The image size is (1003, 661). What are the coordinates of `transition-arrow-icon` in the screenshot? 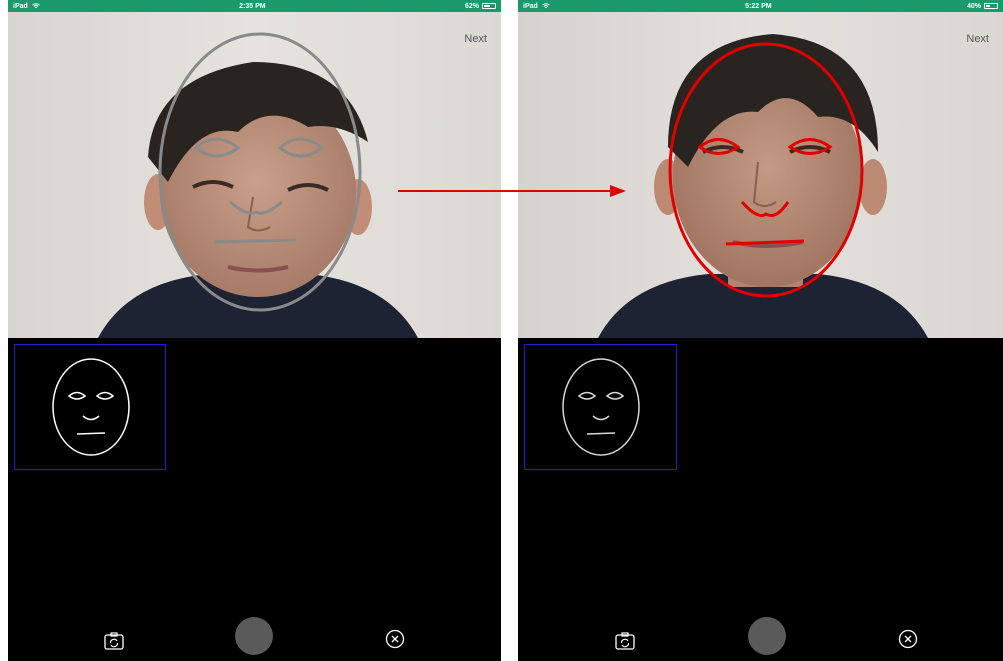 It's located at (512, 191).